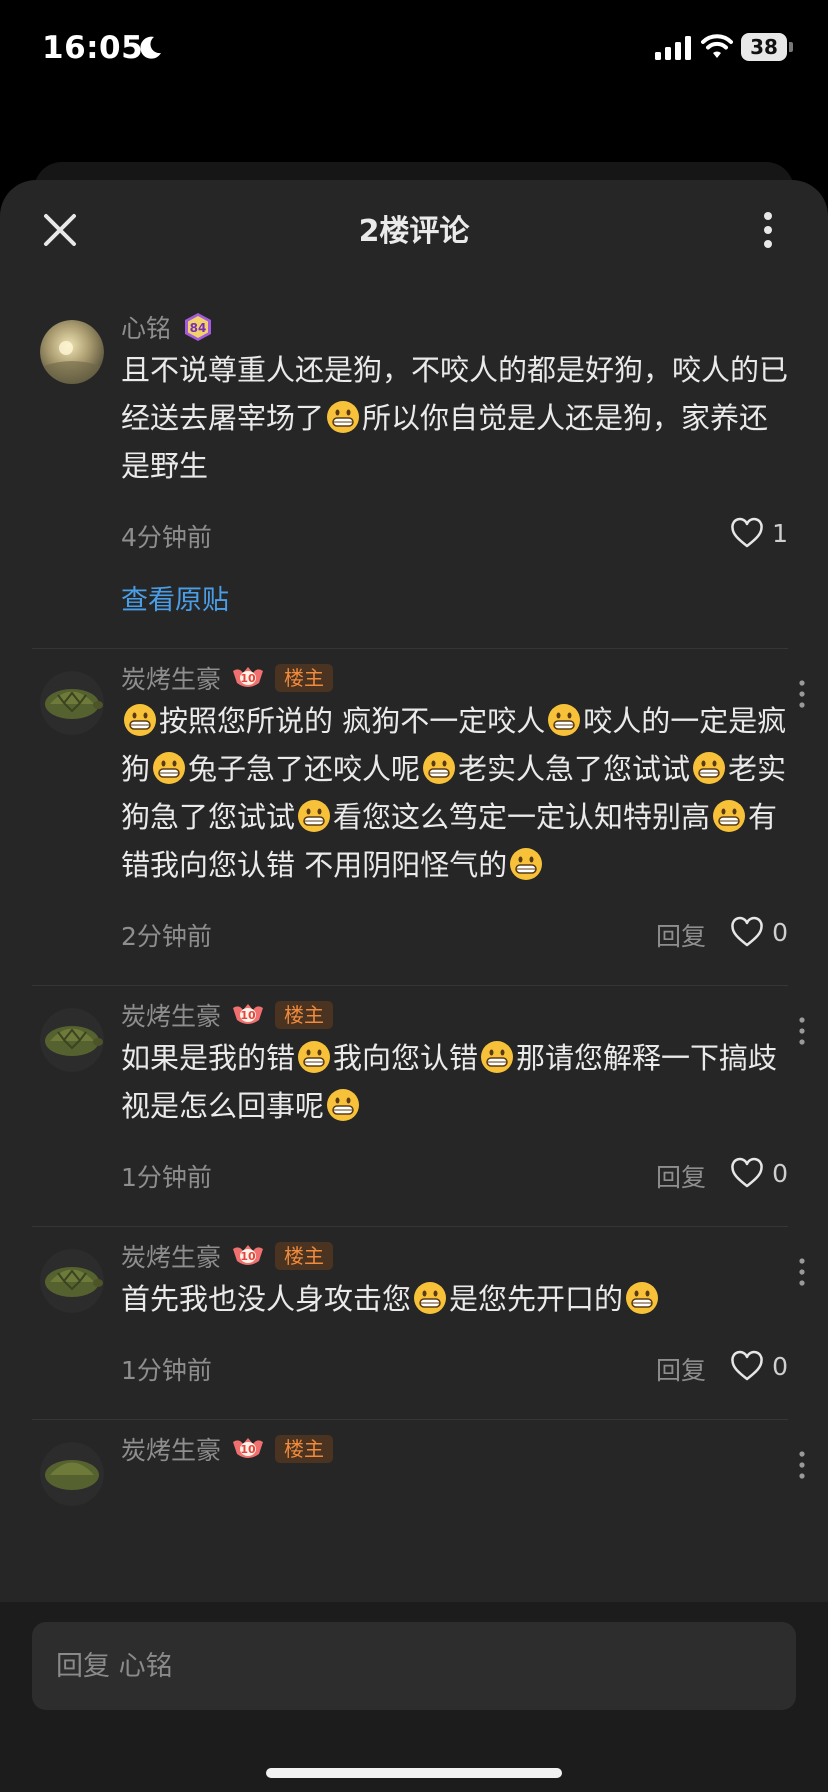 The image size is (828, 1792). I want to click on timestamp: 4分钟前, so click(166, 537).